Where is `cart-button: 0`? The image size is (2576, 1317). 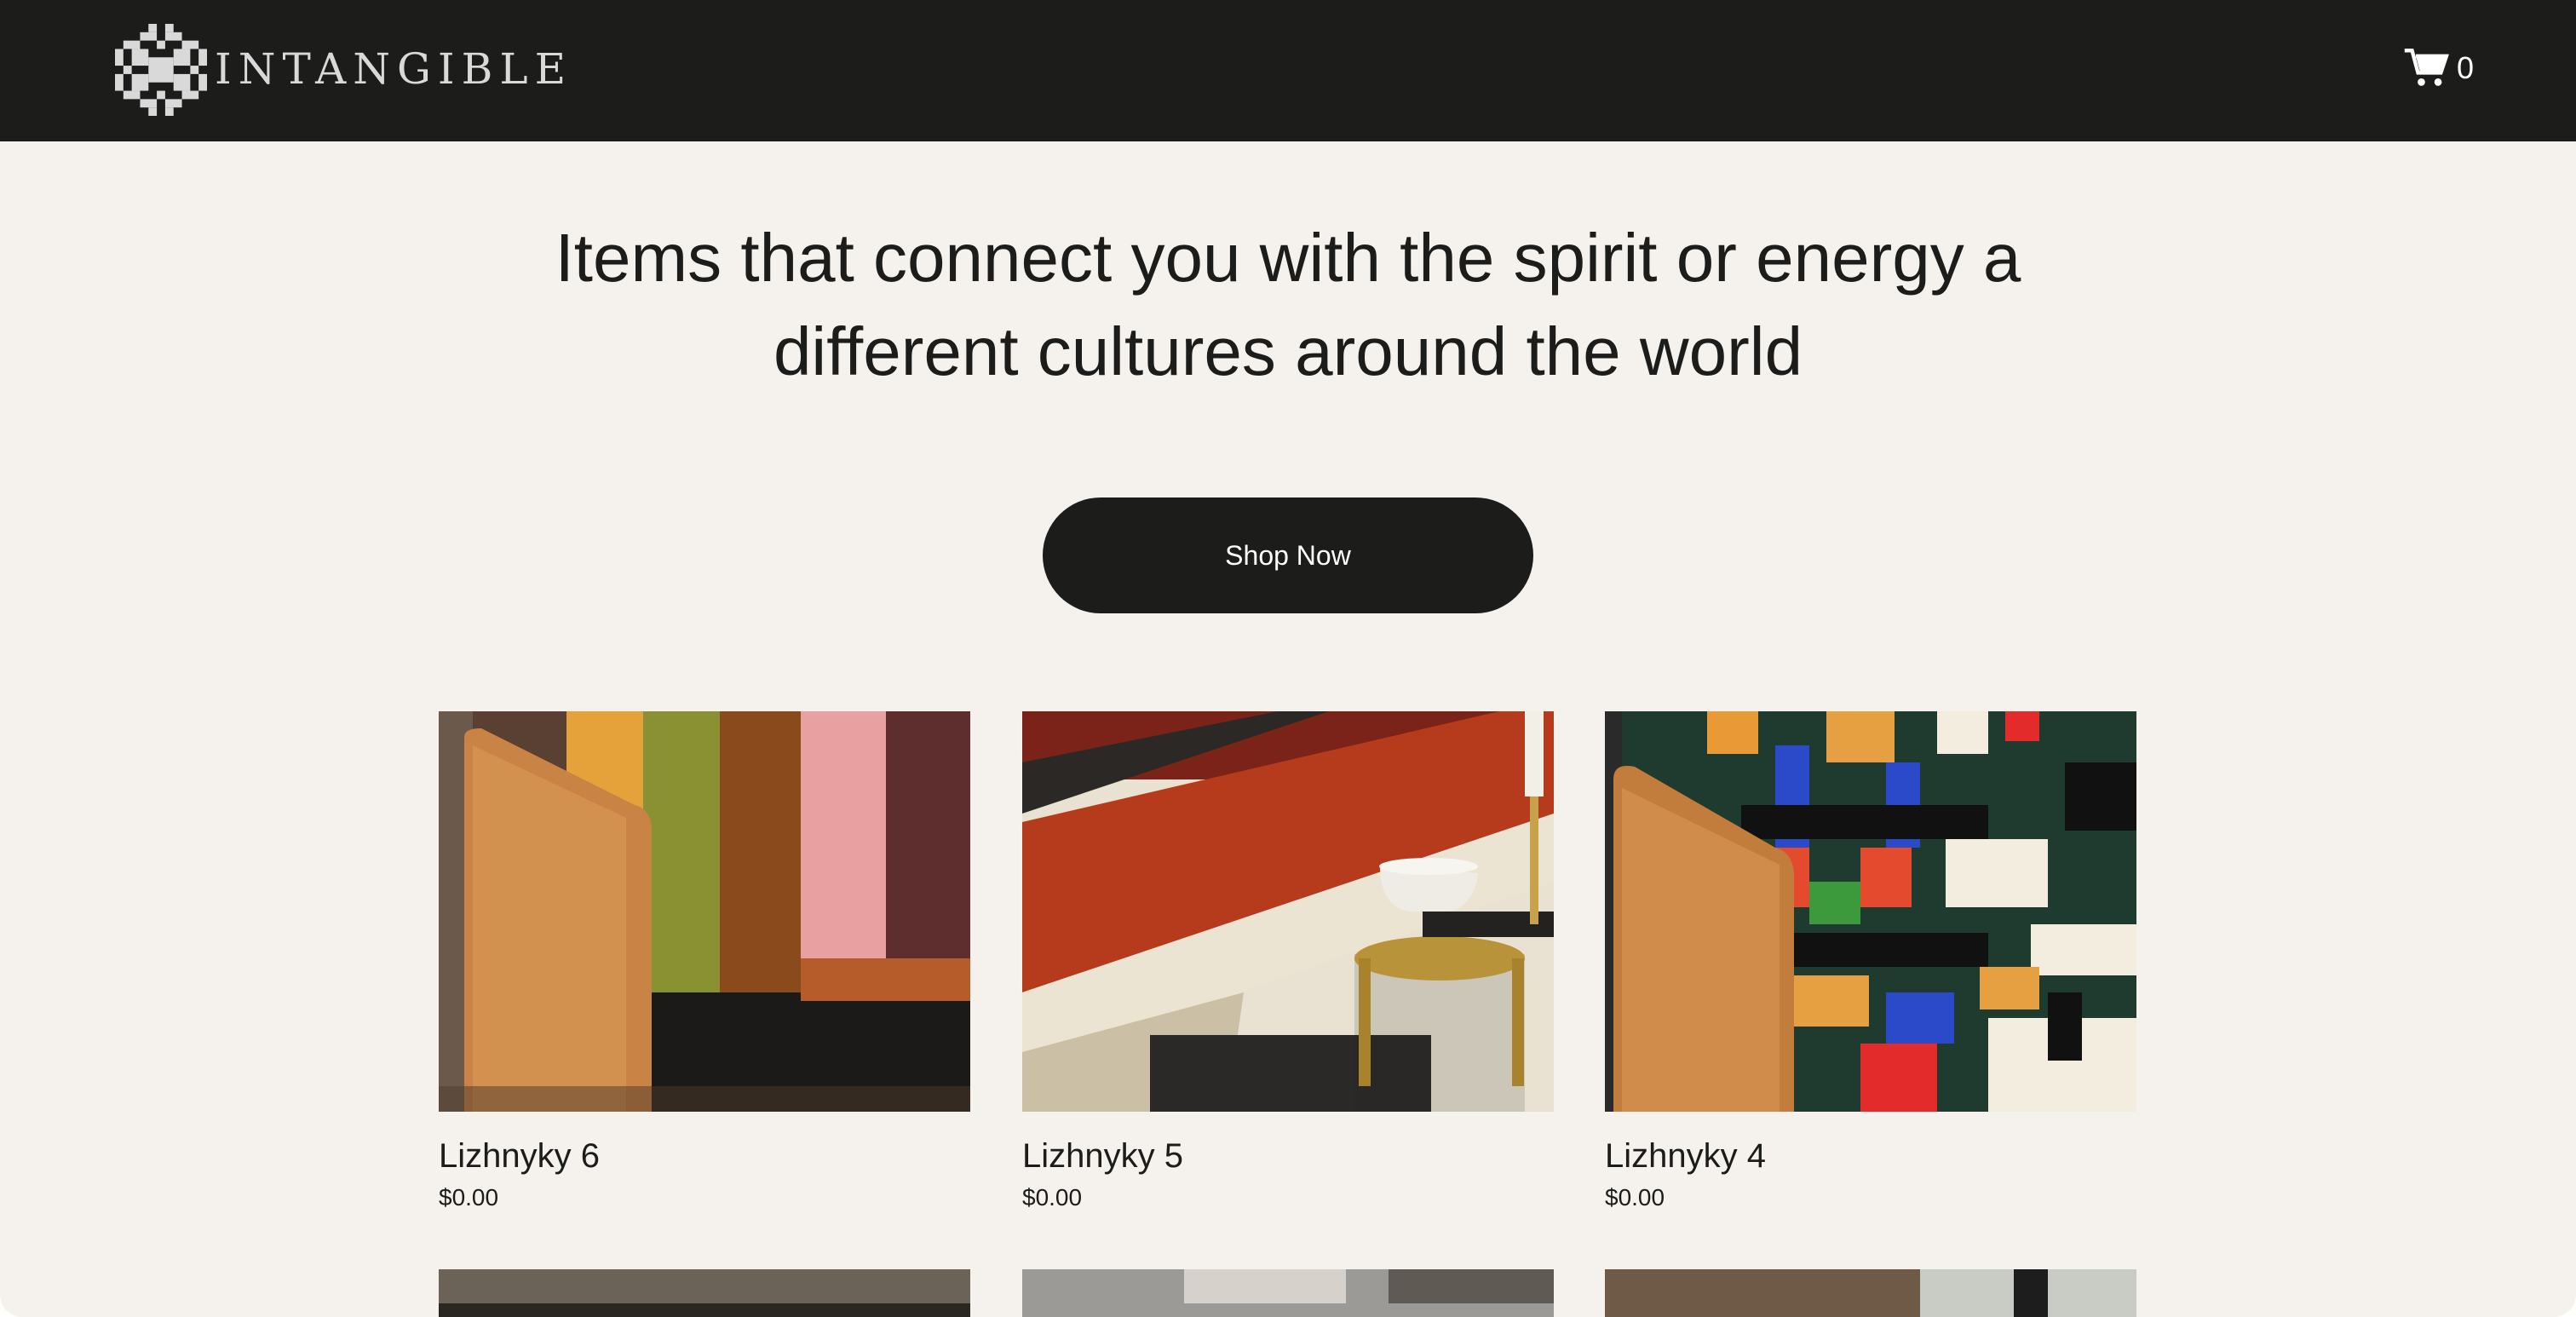 cart-button: 0 is located at coordinates (2439, 68).